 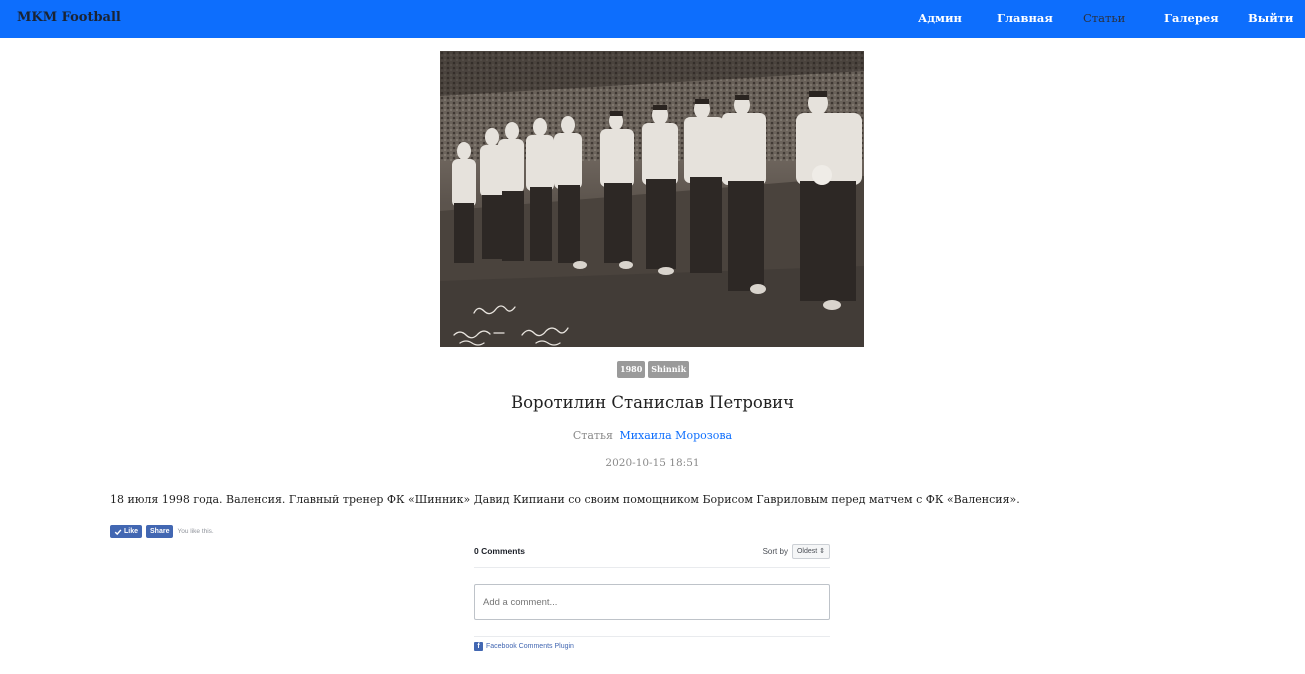 What do you see at coordinates (592, 435) in the screenshot?
I see `author-prefix: Статья` at bounding box center [592, 435].